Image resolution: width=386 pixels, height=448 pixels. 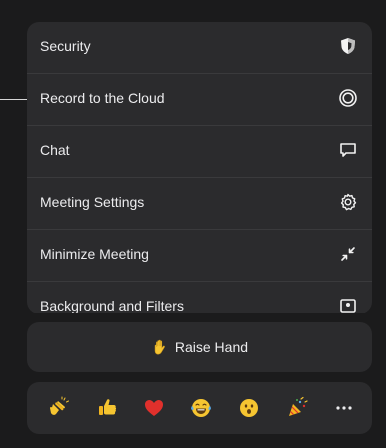 I want to click on menu-item-label: Meeting Settings, so click(x=92, y=202).